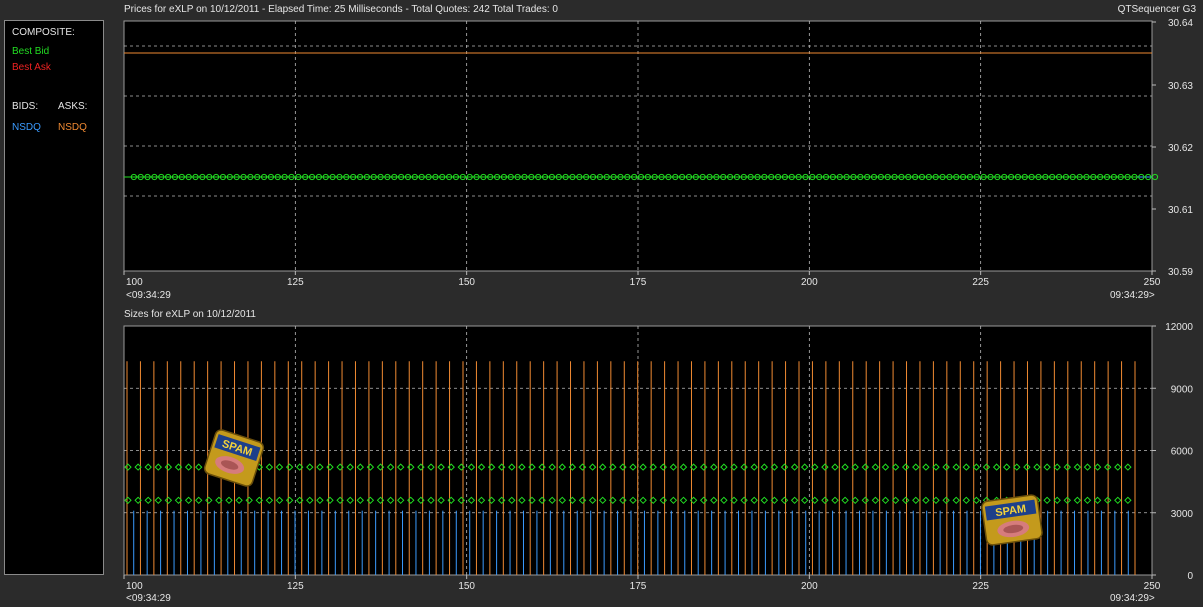 The height and width of the screenshot is (607, 1203). Describe the element at coordinates (1190, 576) in the screenshot. I see `size-y-tick-label: 0` at that location.